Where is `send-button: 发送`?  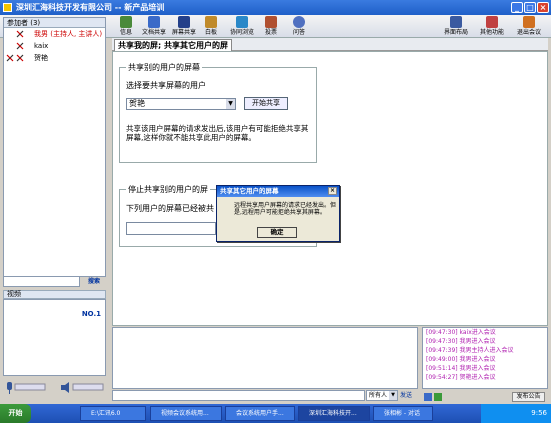 send-button: 发送 is located at coordinates (409, 395).